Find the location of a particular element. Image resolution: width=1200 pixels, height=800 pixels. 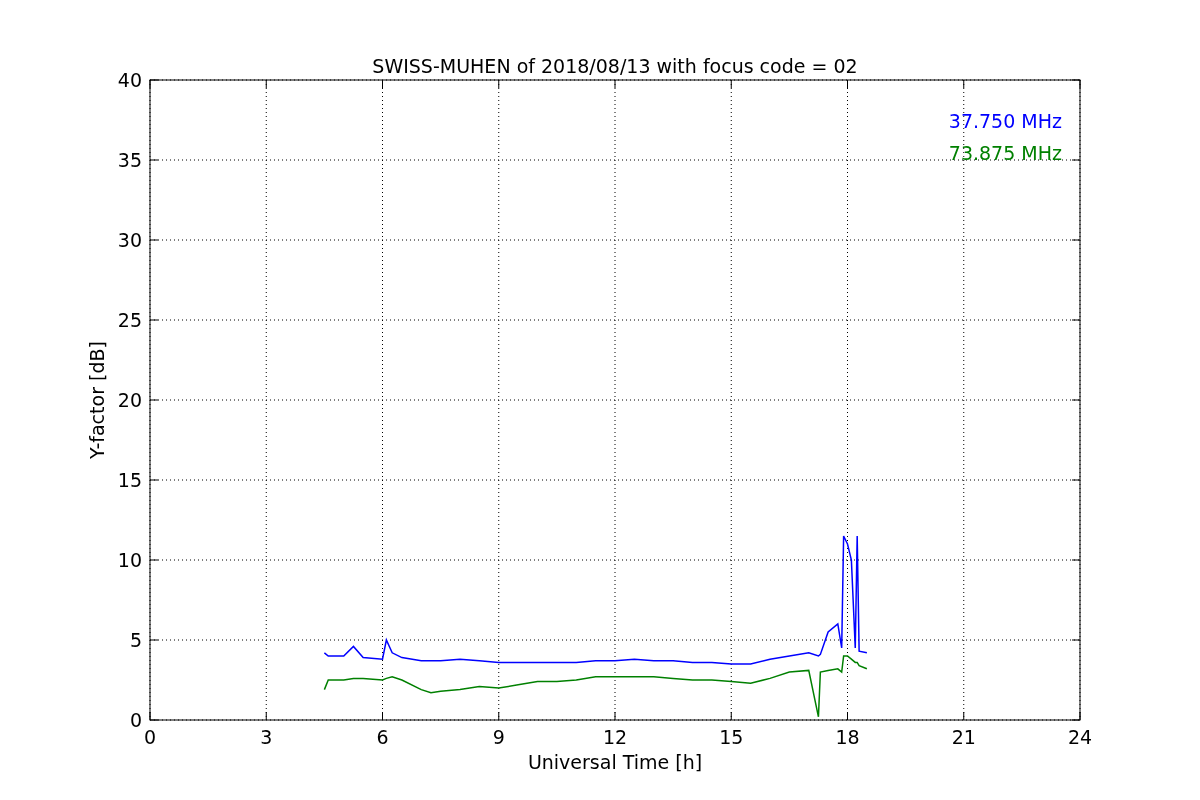

y-tick-label: 5 is located at coordinates (135, 640).